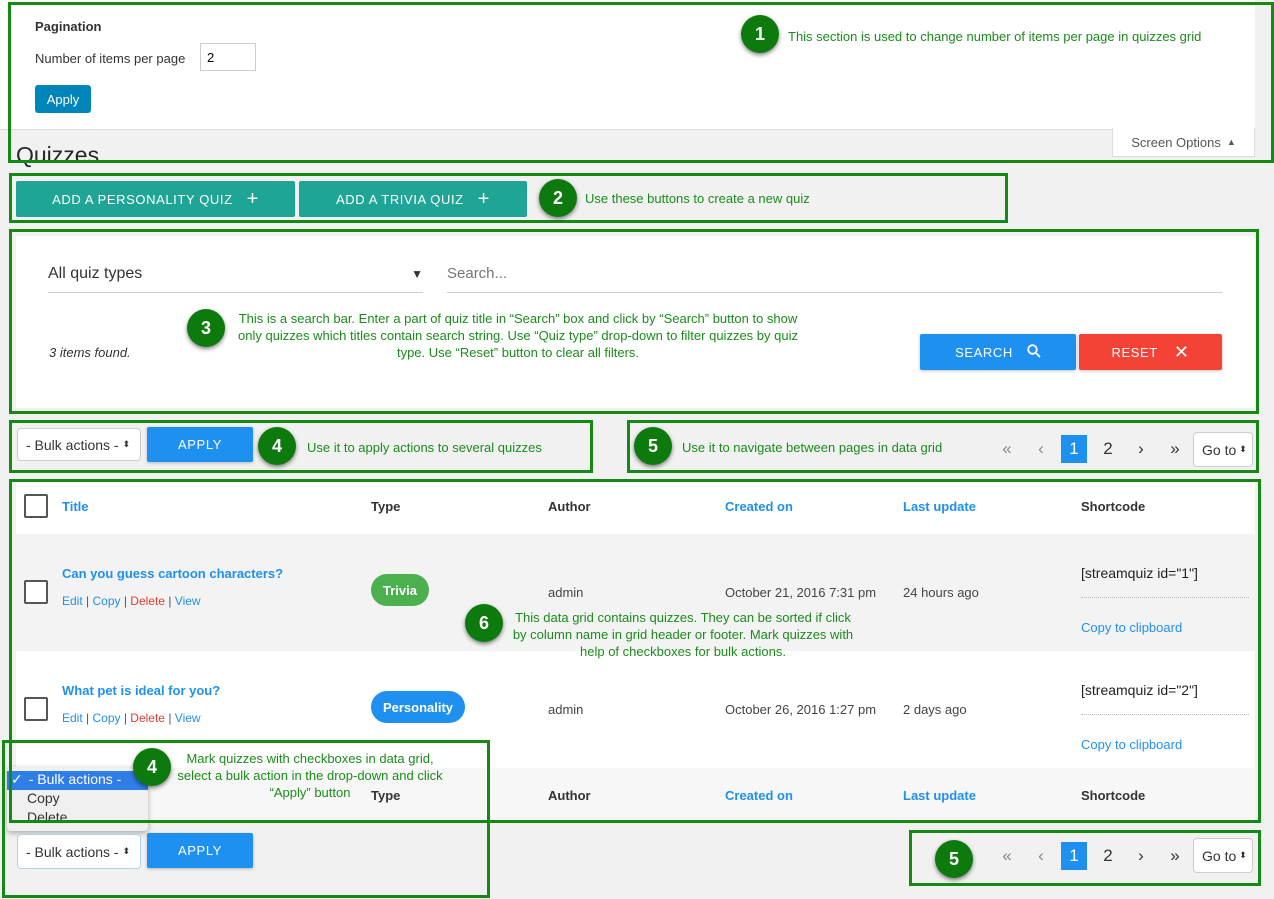  I want to click on bulk-actions-dropdown: ✓ - Bulk actions - Copy Delete, so click(77, 799).